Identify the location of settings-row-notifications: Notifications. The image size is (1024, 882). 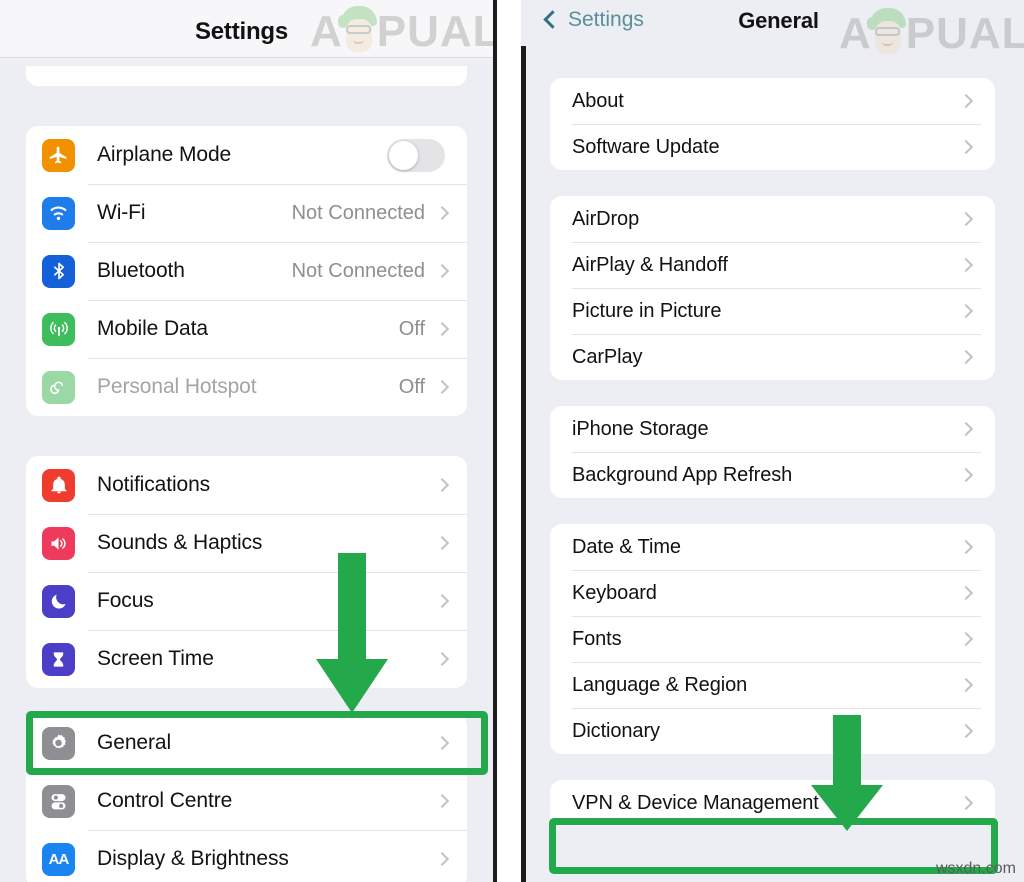
(246, 485).